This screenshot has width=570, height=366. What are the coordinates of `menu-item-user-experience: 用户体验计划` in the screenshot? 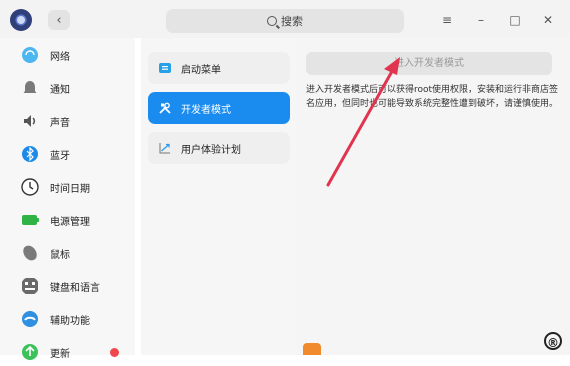 It's located at (219, 148).